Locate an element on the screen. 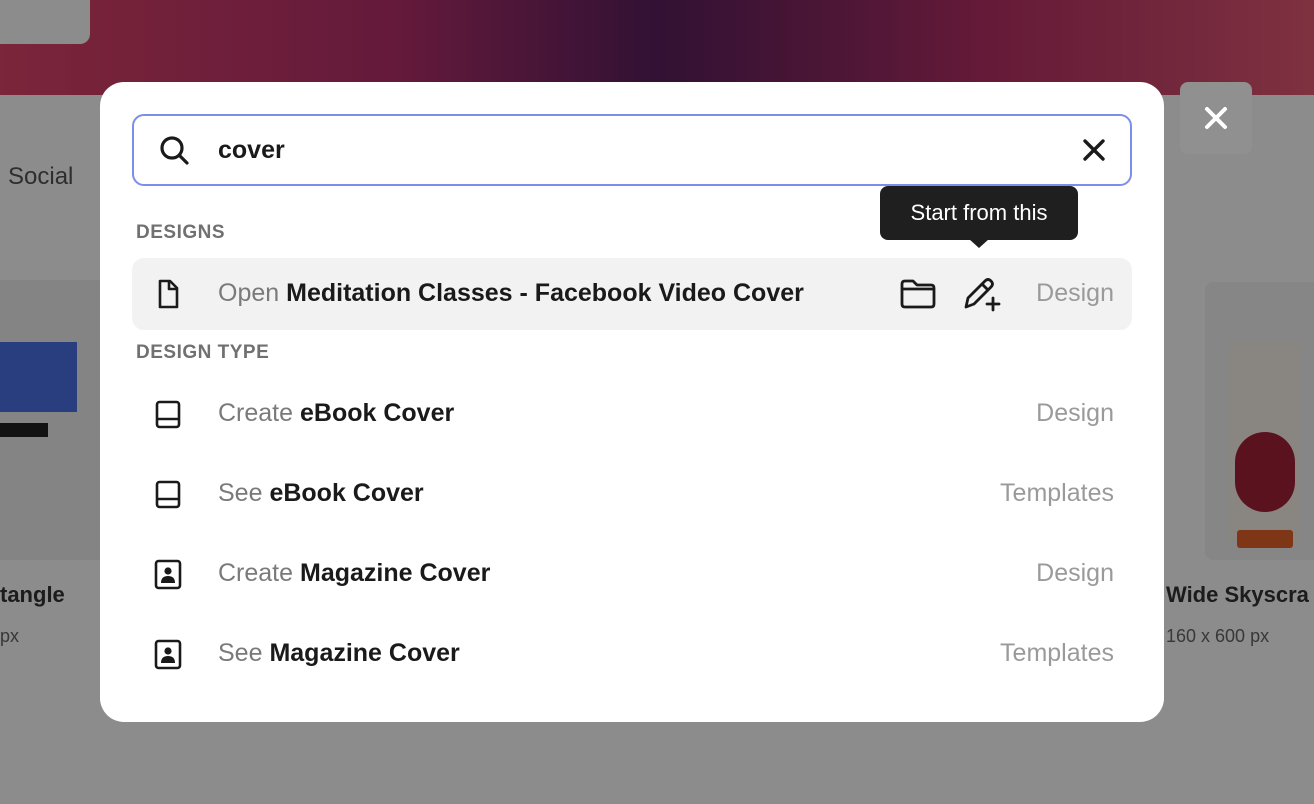 The image size is (1314, 804). document-icon is located at coordinates (168, 294).